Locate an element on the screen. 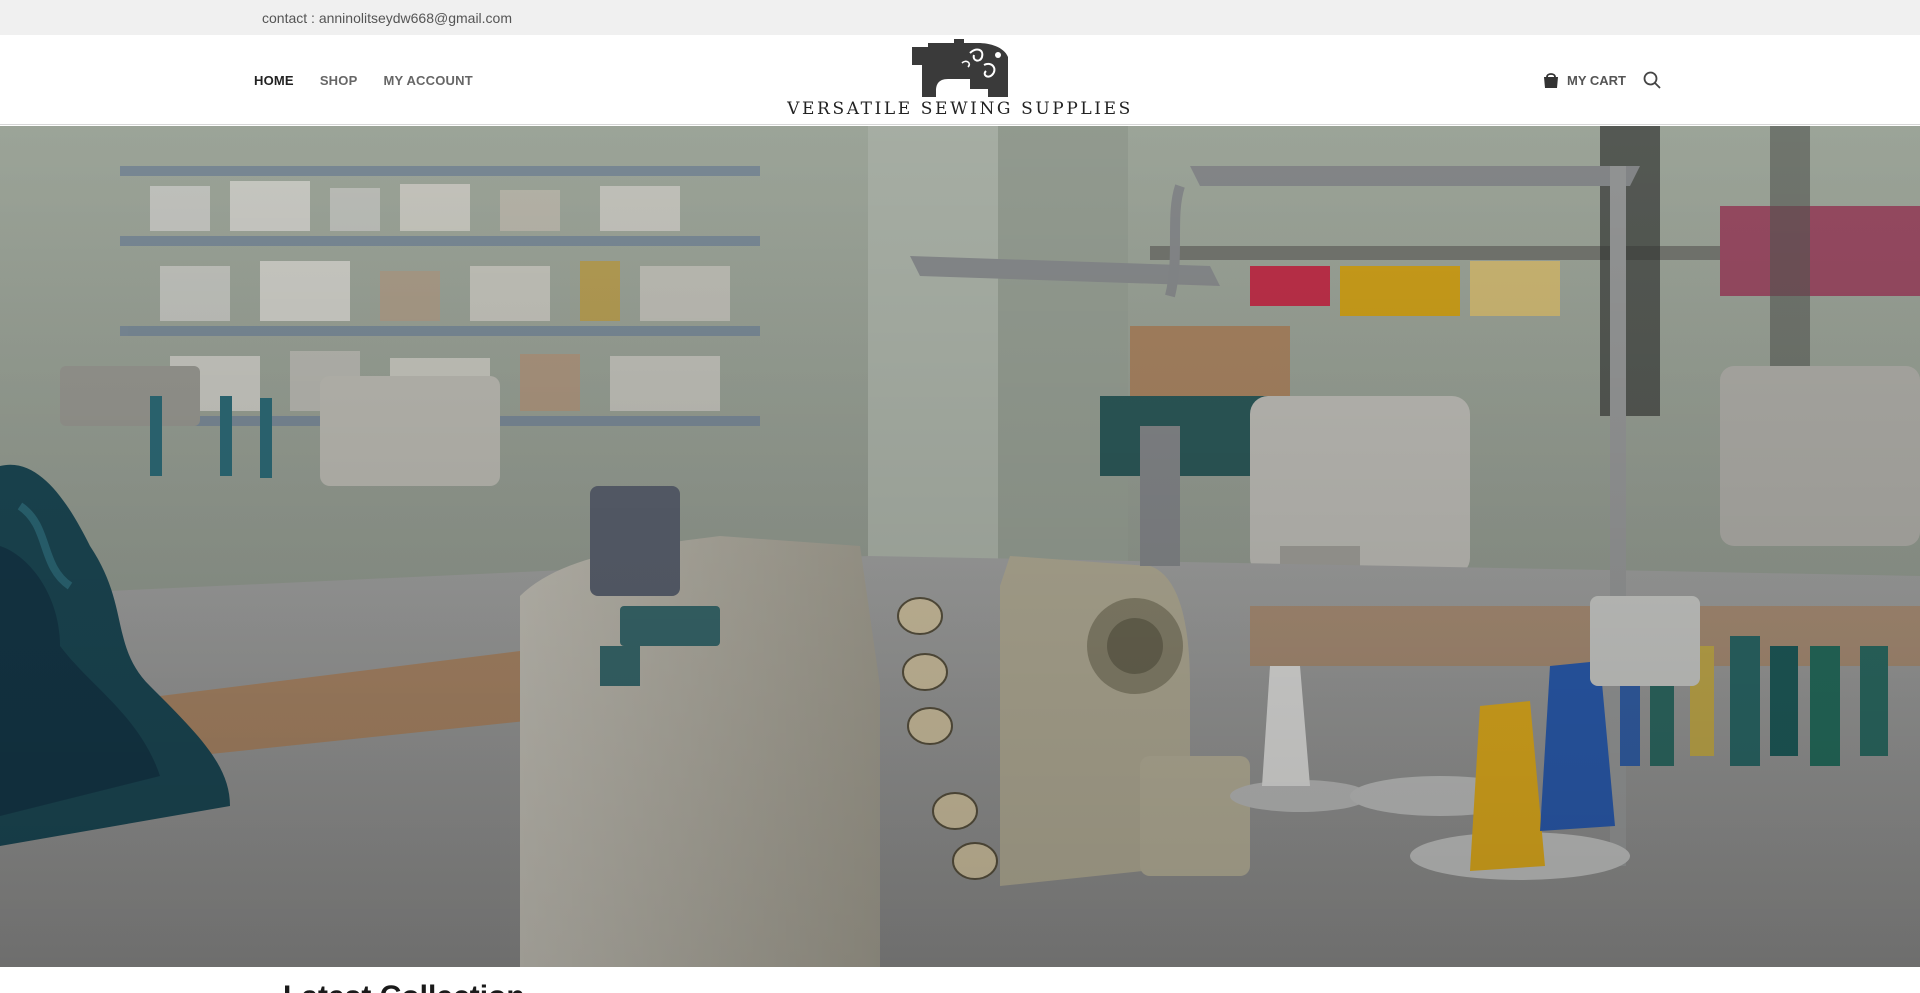 The height and width of the screenshot is (993, 1920). search-button is located at coordinates (1652, 80).